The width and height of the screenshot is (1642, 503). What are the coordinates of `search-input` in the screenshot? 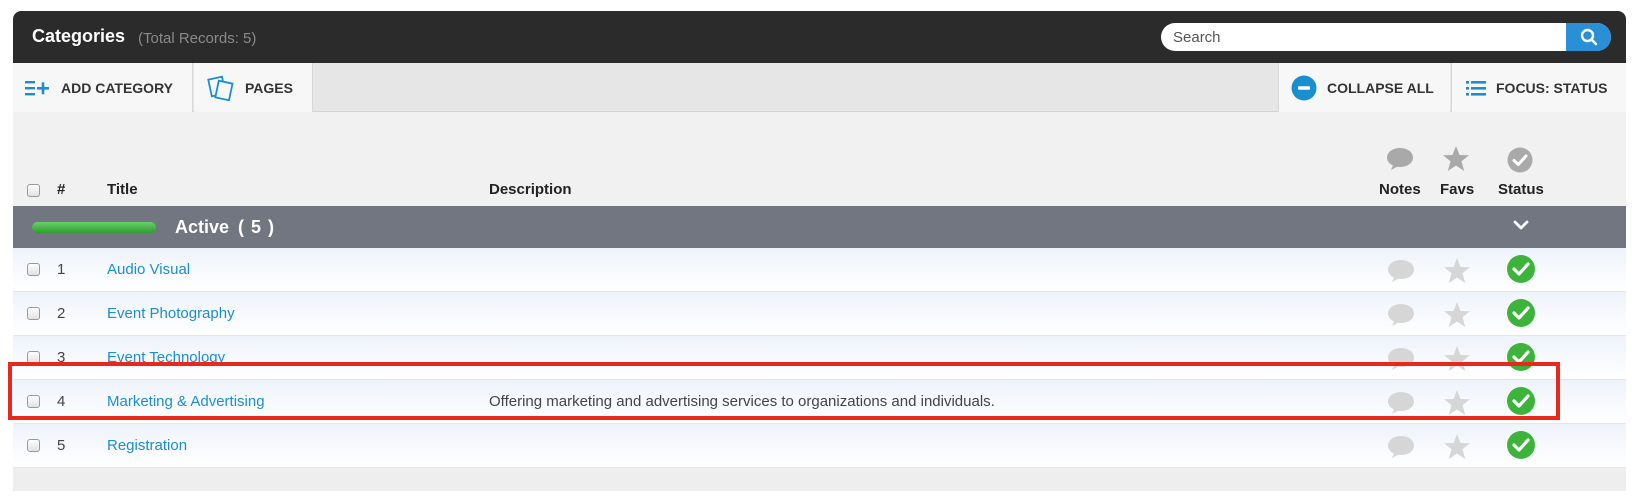 It's located at (1363, 37).